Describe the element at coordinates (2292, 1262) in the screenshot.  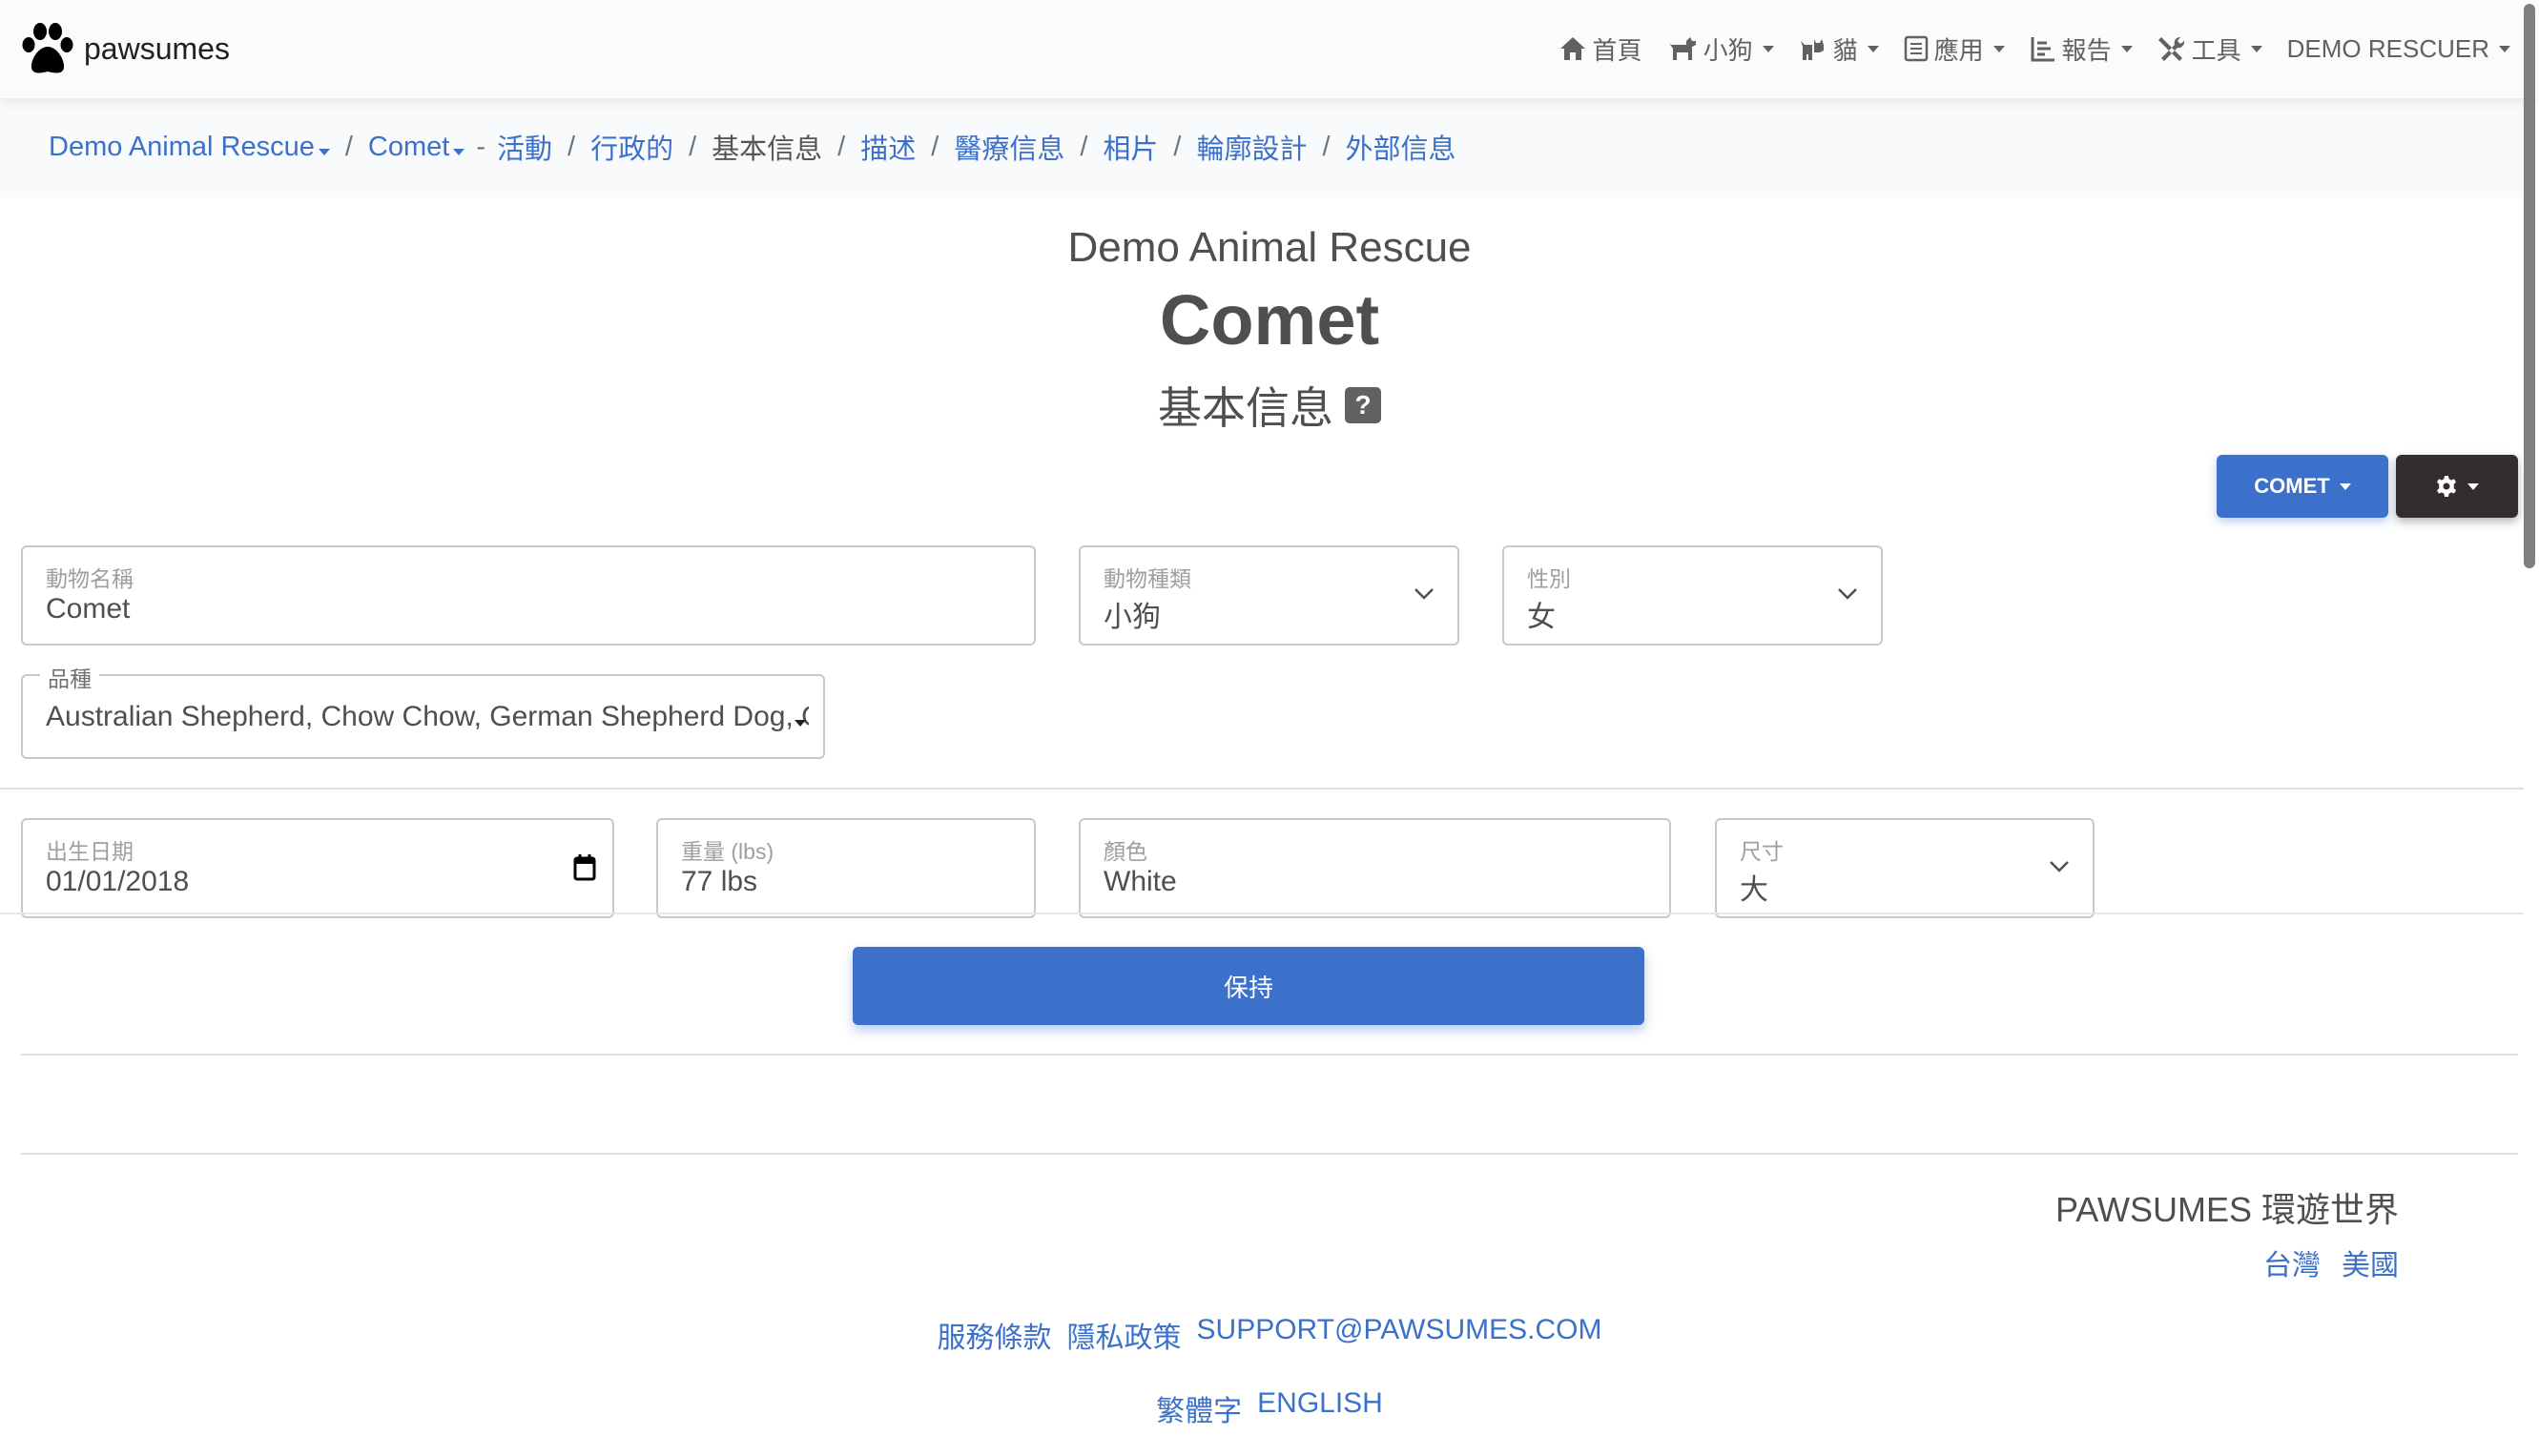
I see `country-taiwan-link: 台灣` at that location.